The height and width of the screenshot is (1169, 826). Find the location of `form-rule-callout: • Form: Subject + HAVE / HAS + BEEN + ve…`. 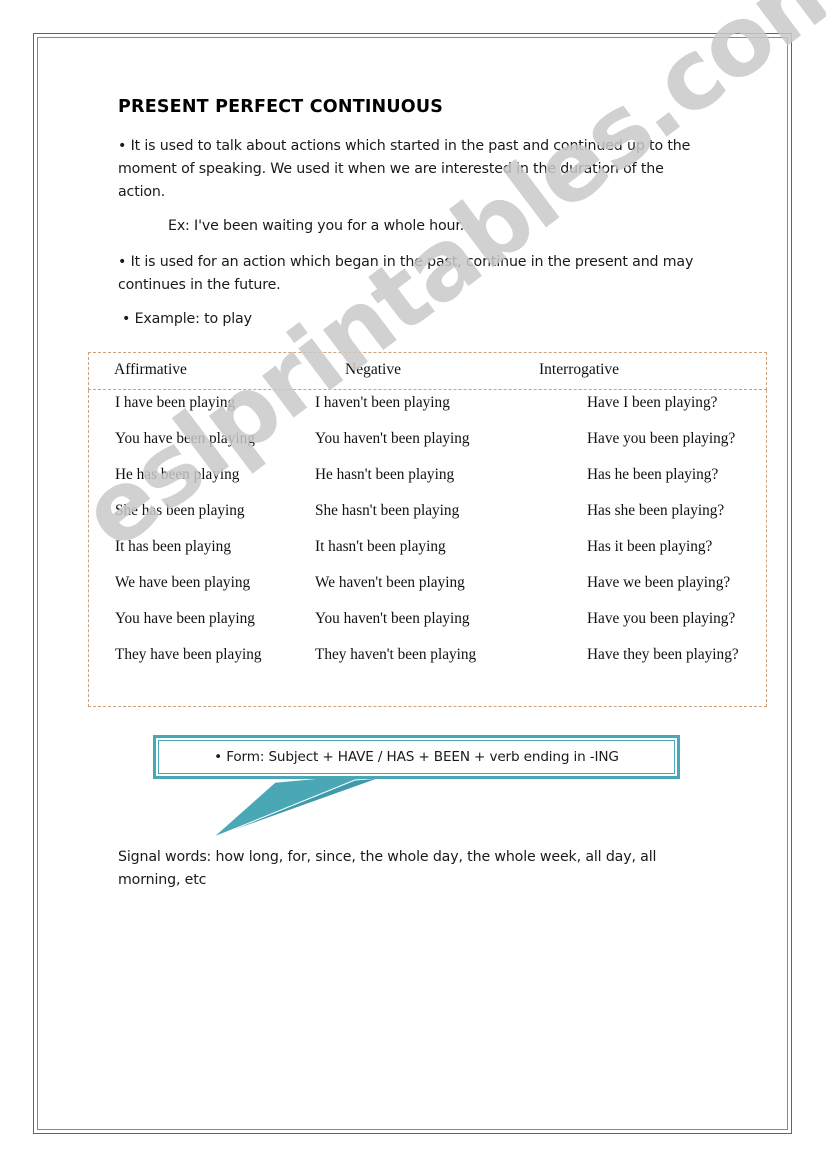

form-rule-callout: • Form: Subject + HAVE / HAS + BEEN + ve… is located at coordinates (416, 757).